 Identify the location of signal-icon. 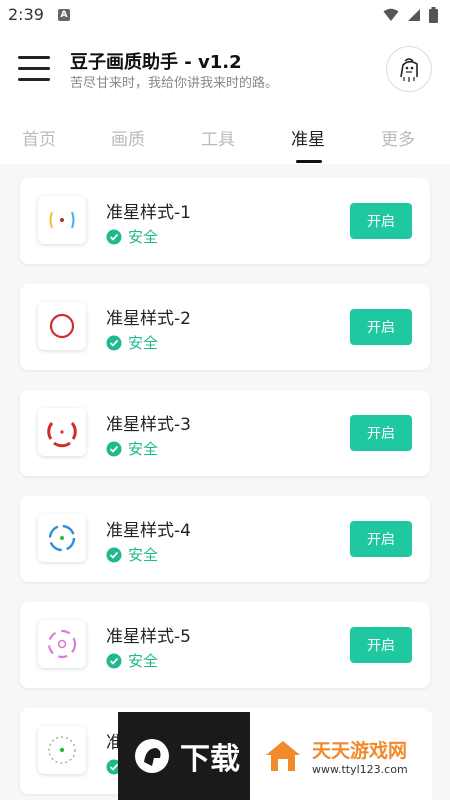
(414, 15).